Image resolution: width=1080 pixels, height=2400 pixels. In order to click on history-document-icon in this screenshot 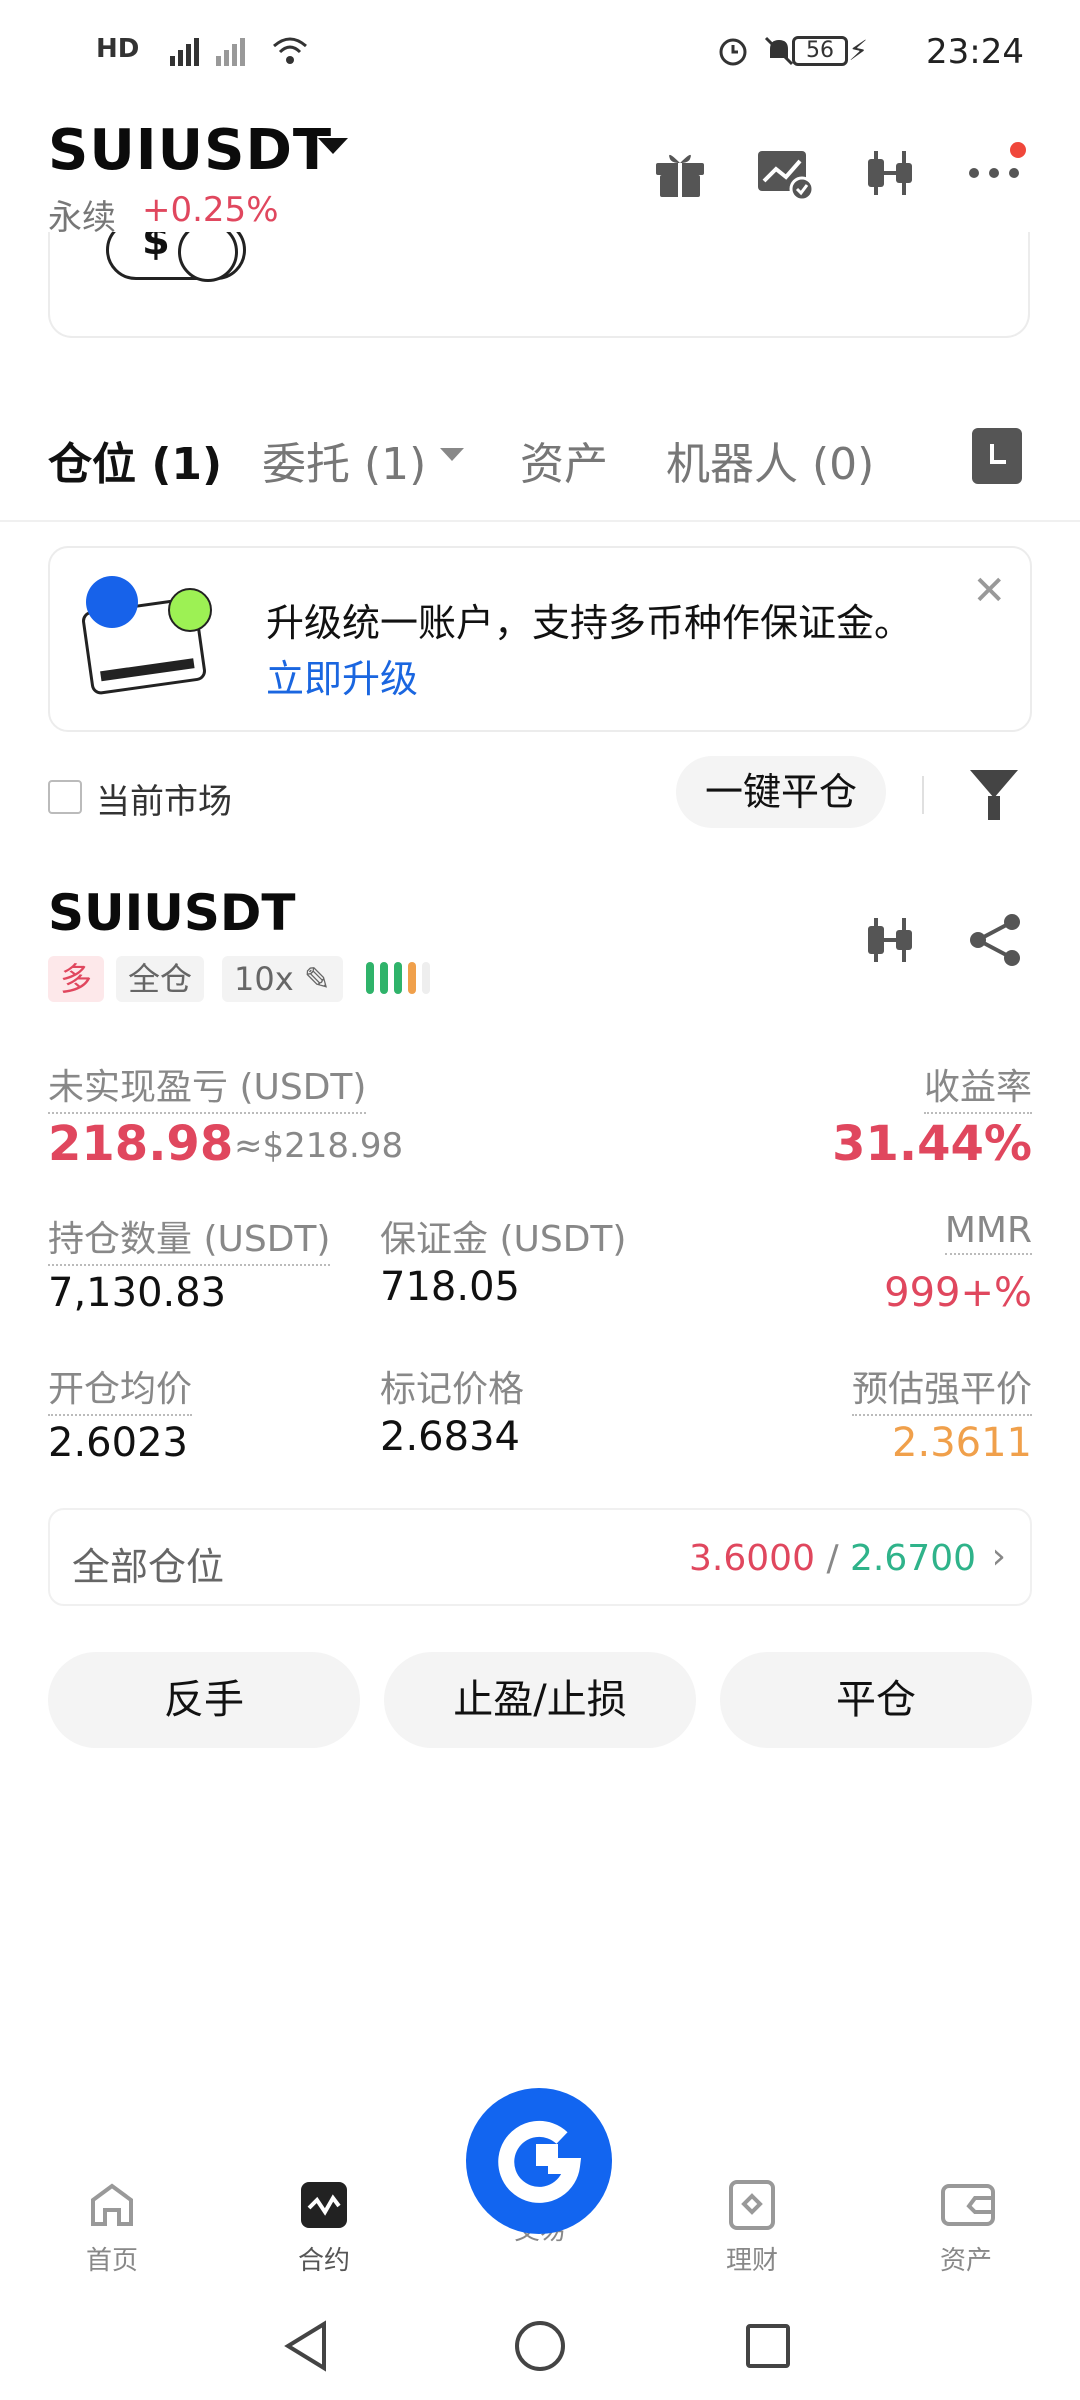, I will do `click(997, 456)`.